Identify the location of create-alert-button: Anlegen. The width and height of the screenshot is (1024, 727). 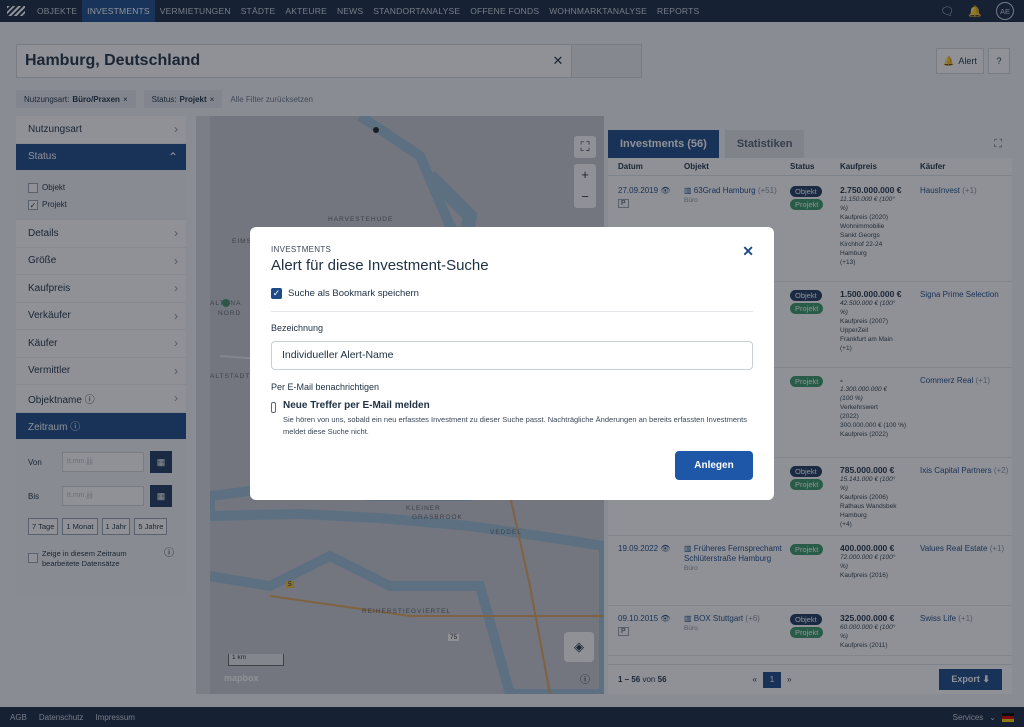
(714, 465).